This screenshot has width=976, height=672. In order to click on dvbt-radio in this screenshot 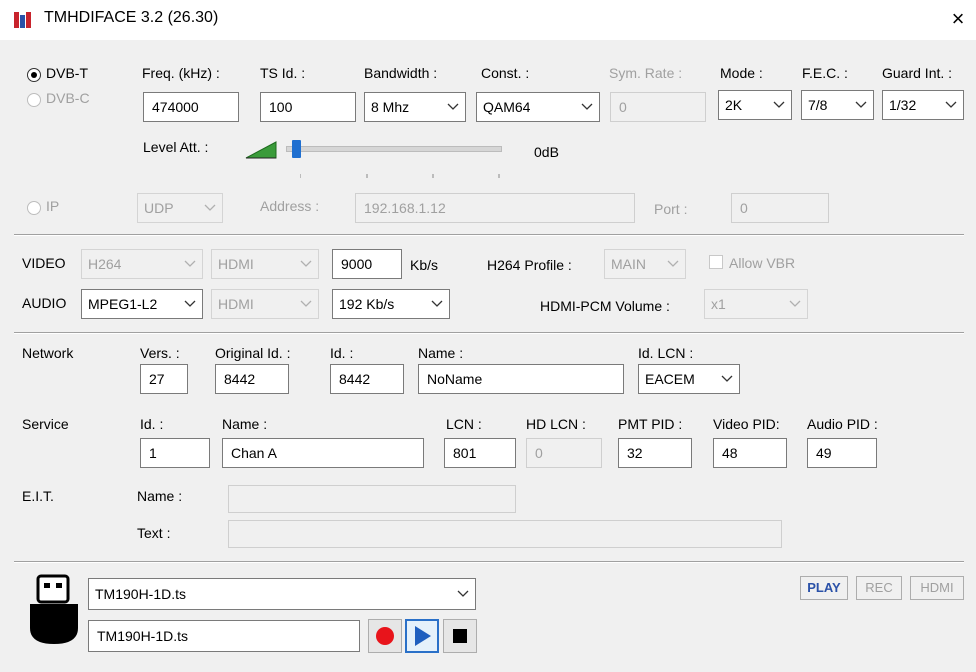, I will do `click(34, 75)`.